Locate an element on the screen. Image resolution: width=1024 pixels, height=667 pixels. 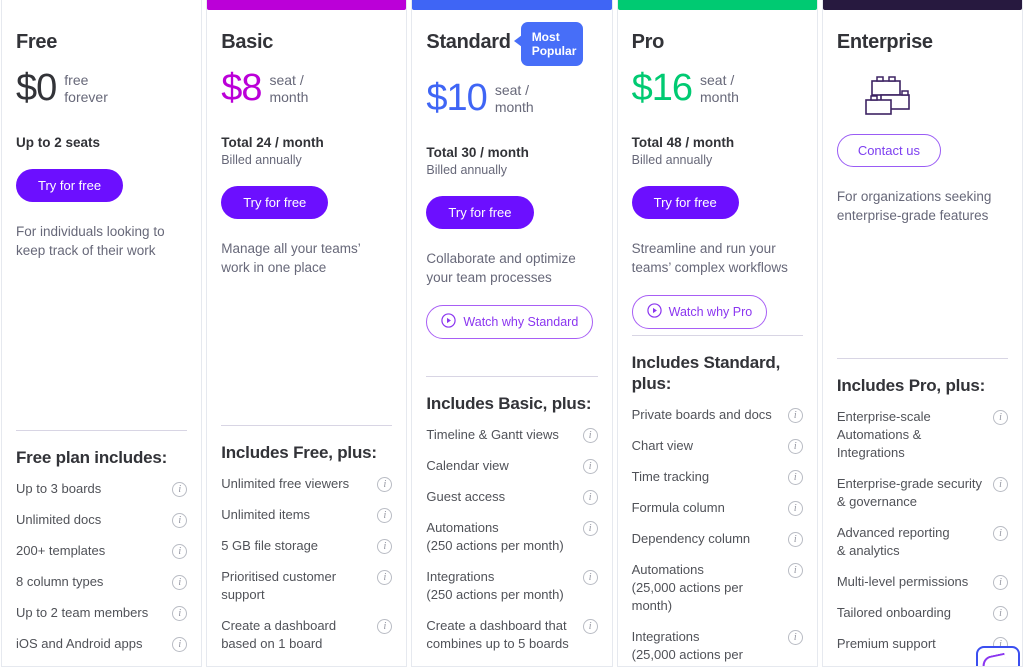
features-title: Free plan includes: is located at coordinates (92, 457).